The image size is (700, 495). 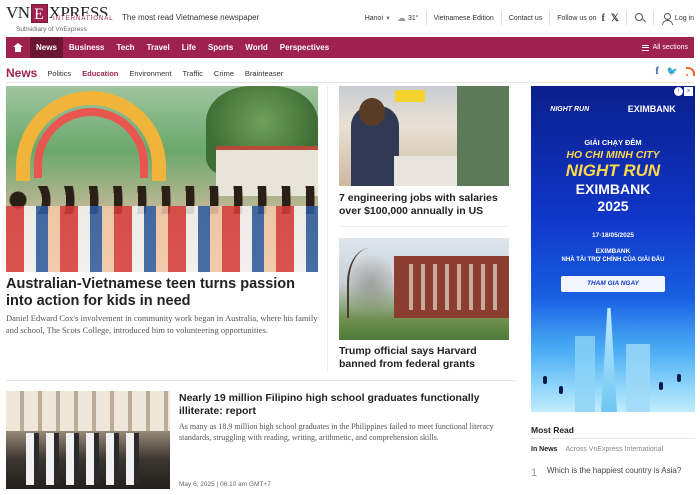 What do you see at coordinates (613, 438) in the screenshot?
I see `most-read-divider` at bounding box center [613, 438].